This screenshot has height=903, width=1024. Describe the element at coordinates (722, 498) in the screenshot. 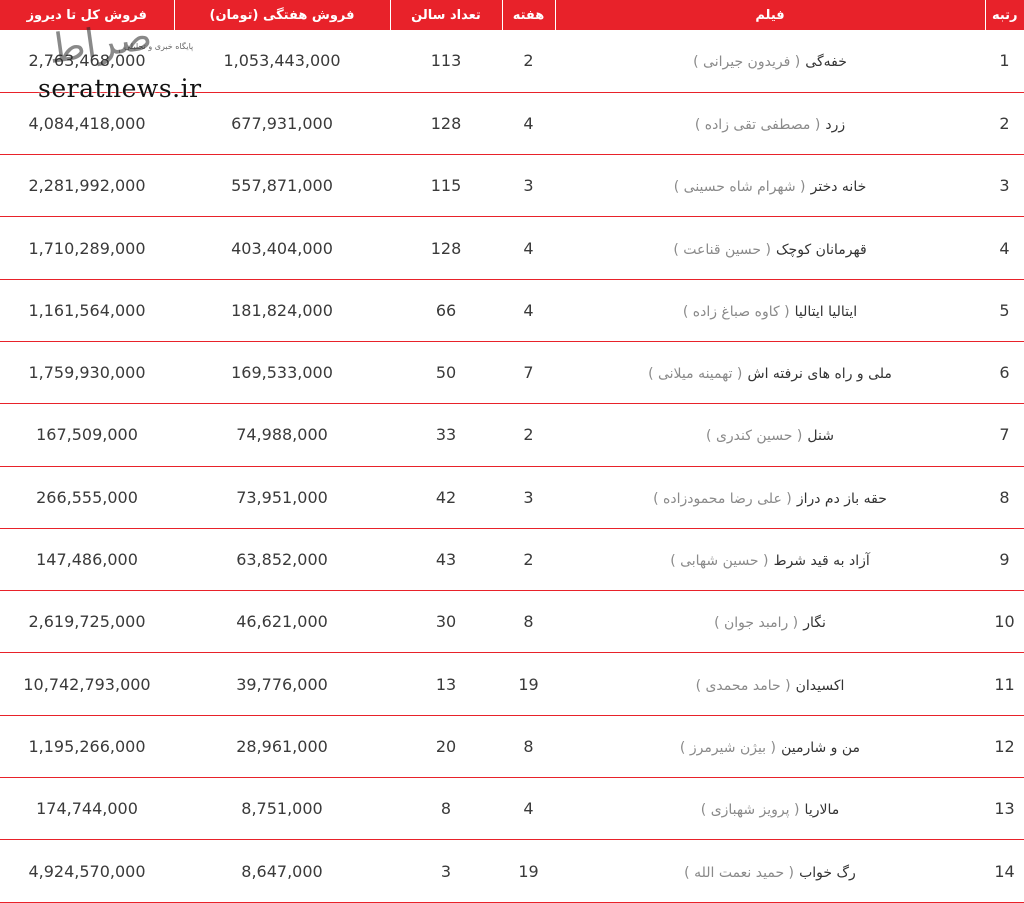

I see `film-director: ( علی رضا محمودزاده )` at that location.